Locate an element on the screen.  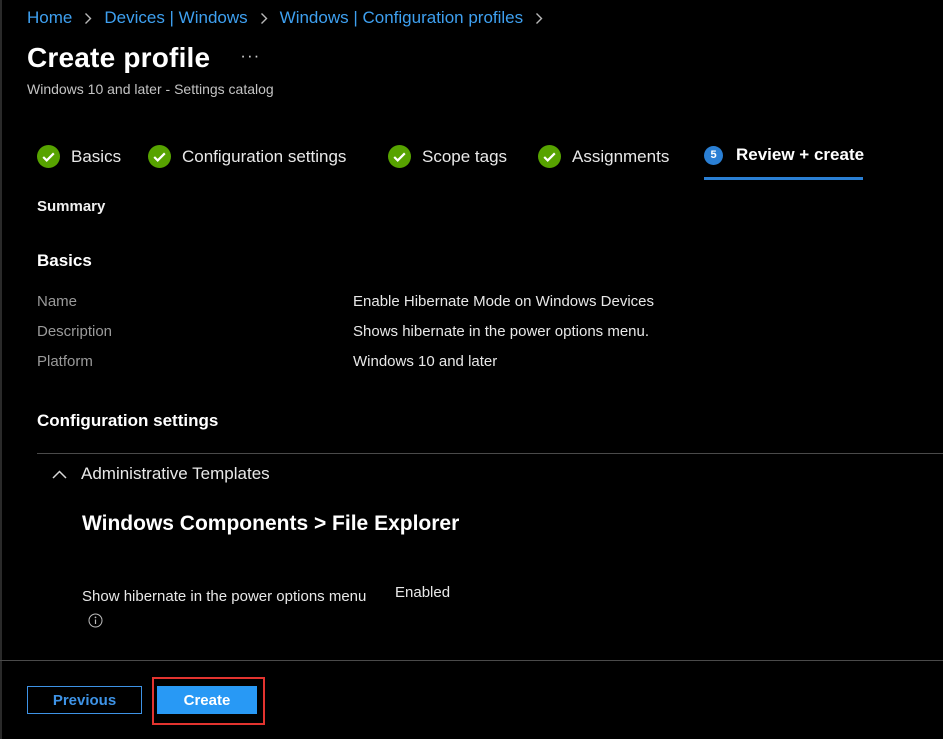
chevron-up-icon is located at coordinates (59, 474).